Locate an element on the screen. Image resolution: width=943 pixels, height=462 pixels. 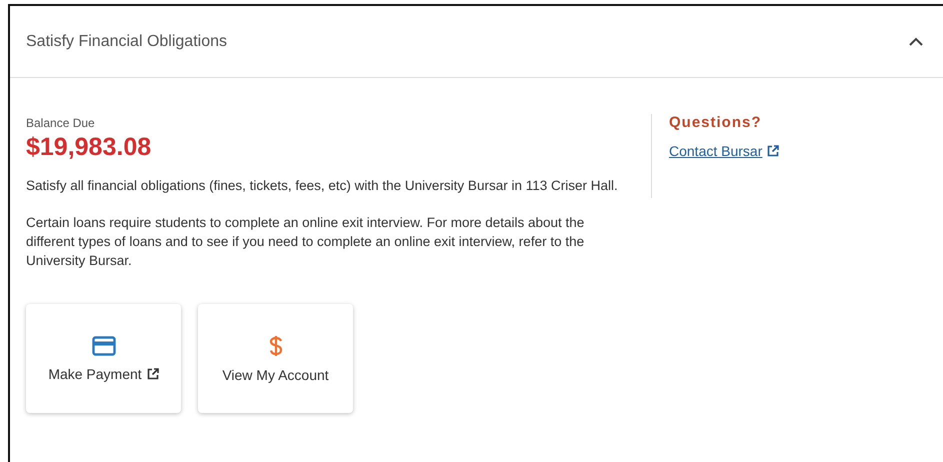
paragraph: Satisfy all financial obligations (fines, tickets, fees, etc) with the University Bursar in 113 Criser Hall. is located at coordinates (322, 186).